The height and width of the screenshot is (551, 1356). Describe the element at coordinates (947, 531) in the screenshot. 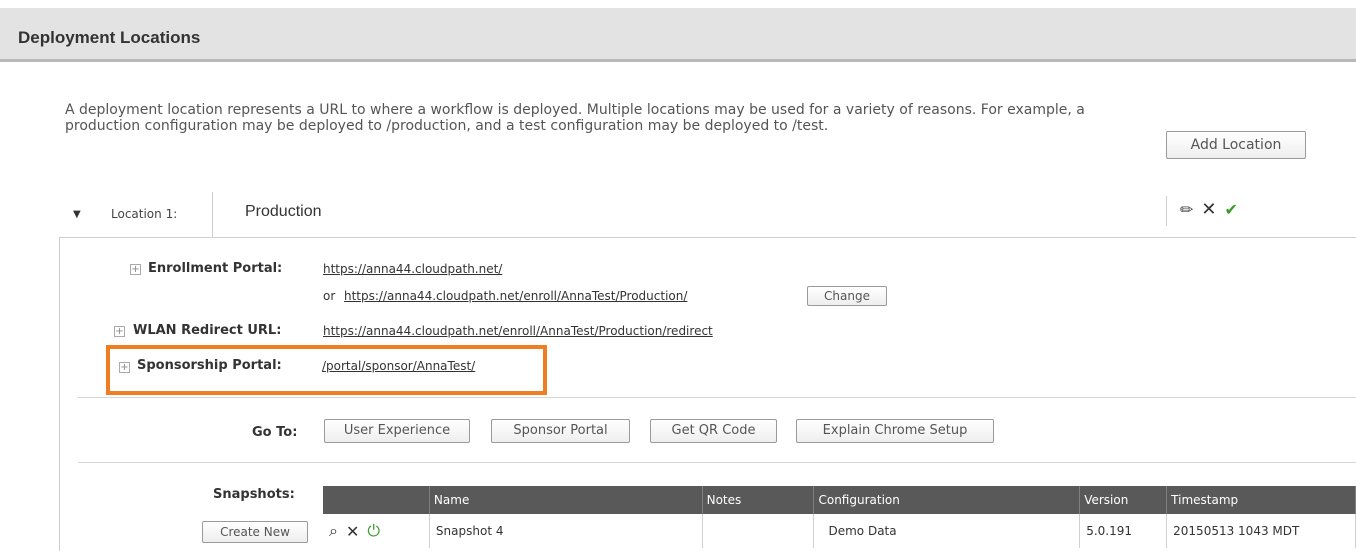

I see `snapshot-configuration: Demo Data` at that location.